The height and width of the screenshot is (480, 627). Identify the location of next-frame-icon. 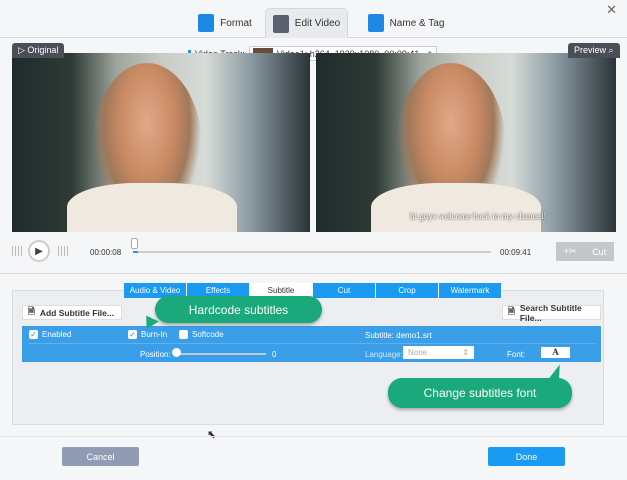
(63, 251).